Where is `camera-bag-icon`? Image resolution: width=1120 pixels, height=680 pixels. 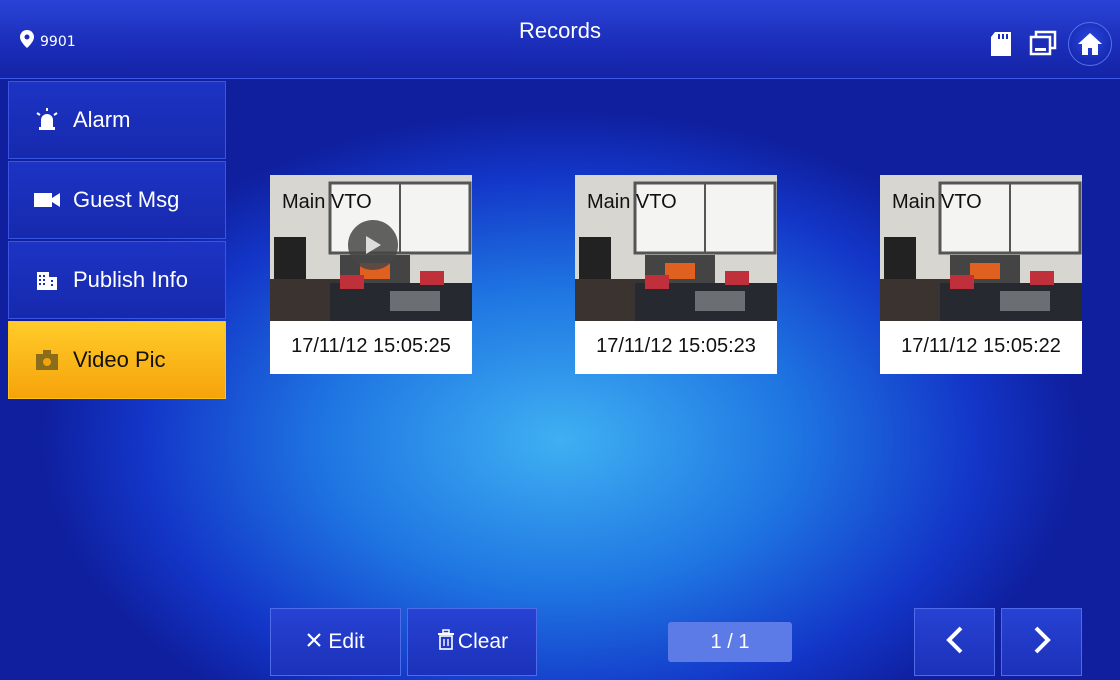 camera-bag-icon is located at coordinates (47, 360).